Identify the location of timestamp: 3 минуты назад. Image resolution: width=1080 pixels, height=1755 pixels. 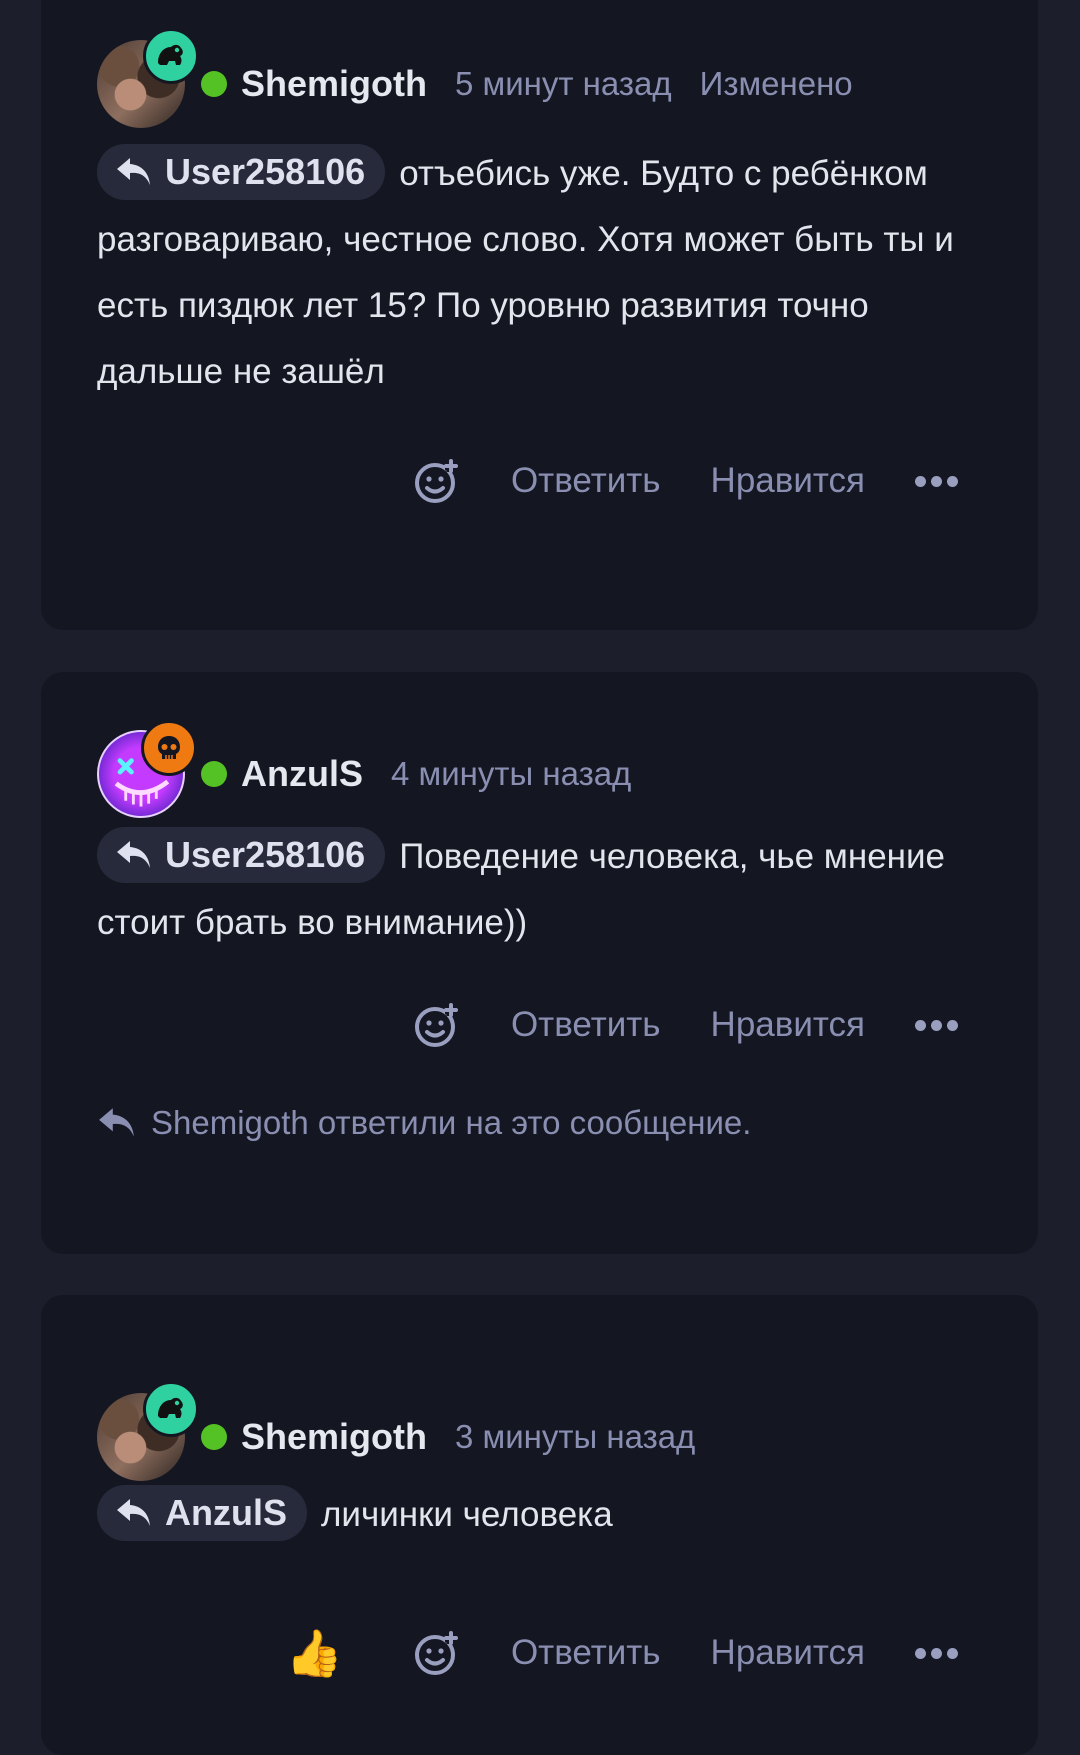
(575, 1436).